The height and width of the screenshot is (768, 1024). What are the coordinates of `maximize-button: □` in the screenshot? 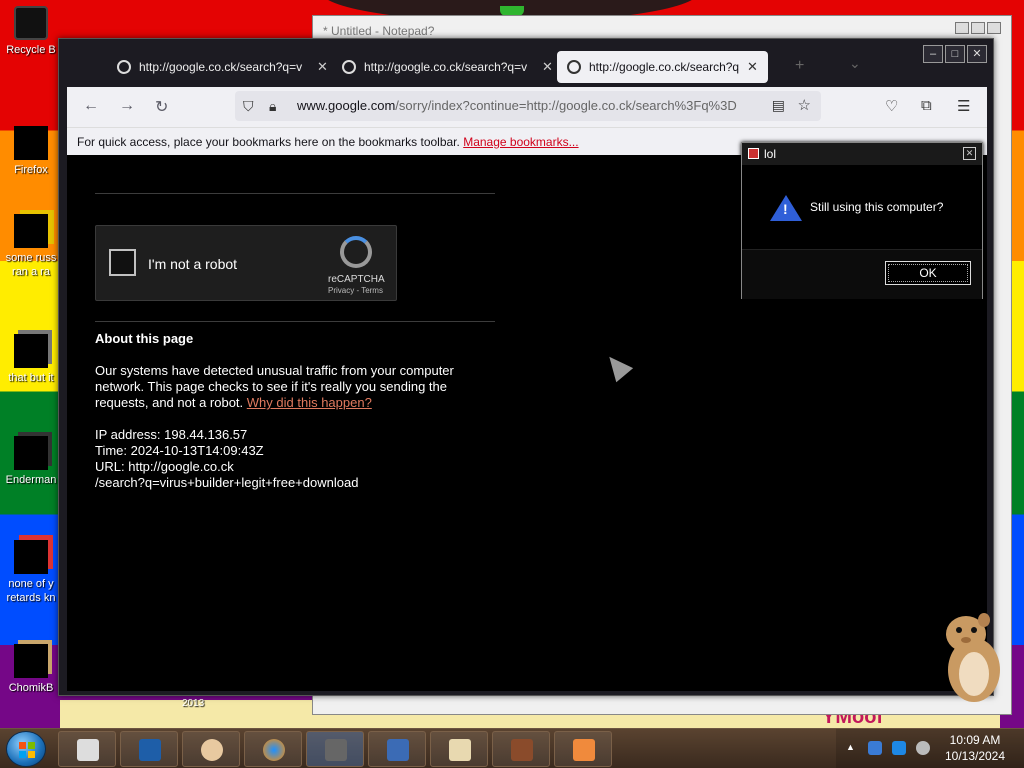 It's located at (955, 54).